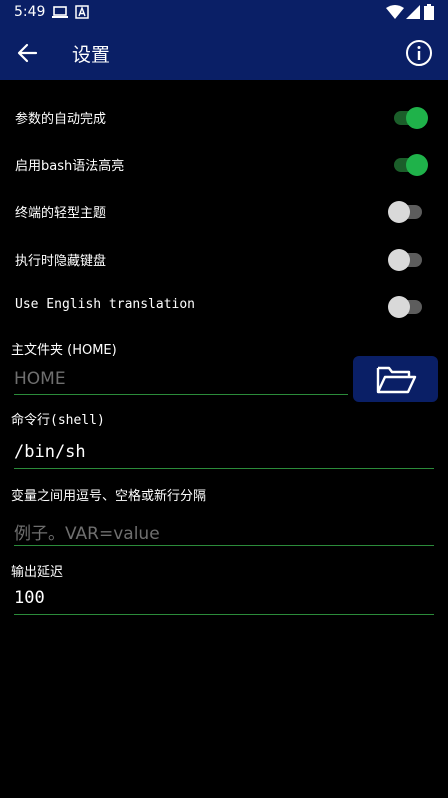 The height and width of the screenshot is (798, 448). What do you see at coordinates (419, 53) in the screenshot?
I see `info-icon` at bounding box center [419, 53].